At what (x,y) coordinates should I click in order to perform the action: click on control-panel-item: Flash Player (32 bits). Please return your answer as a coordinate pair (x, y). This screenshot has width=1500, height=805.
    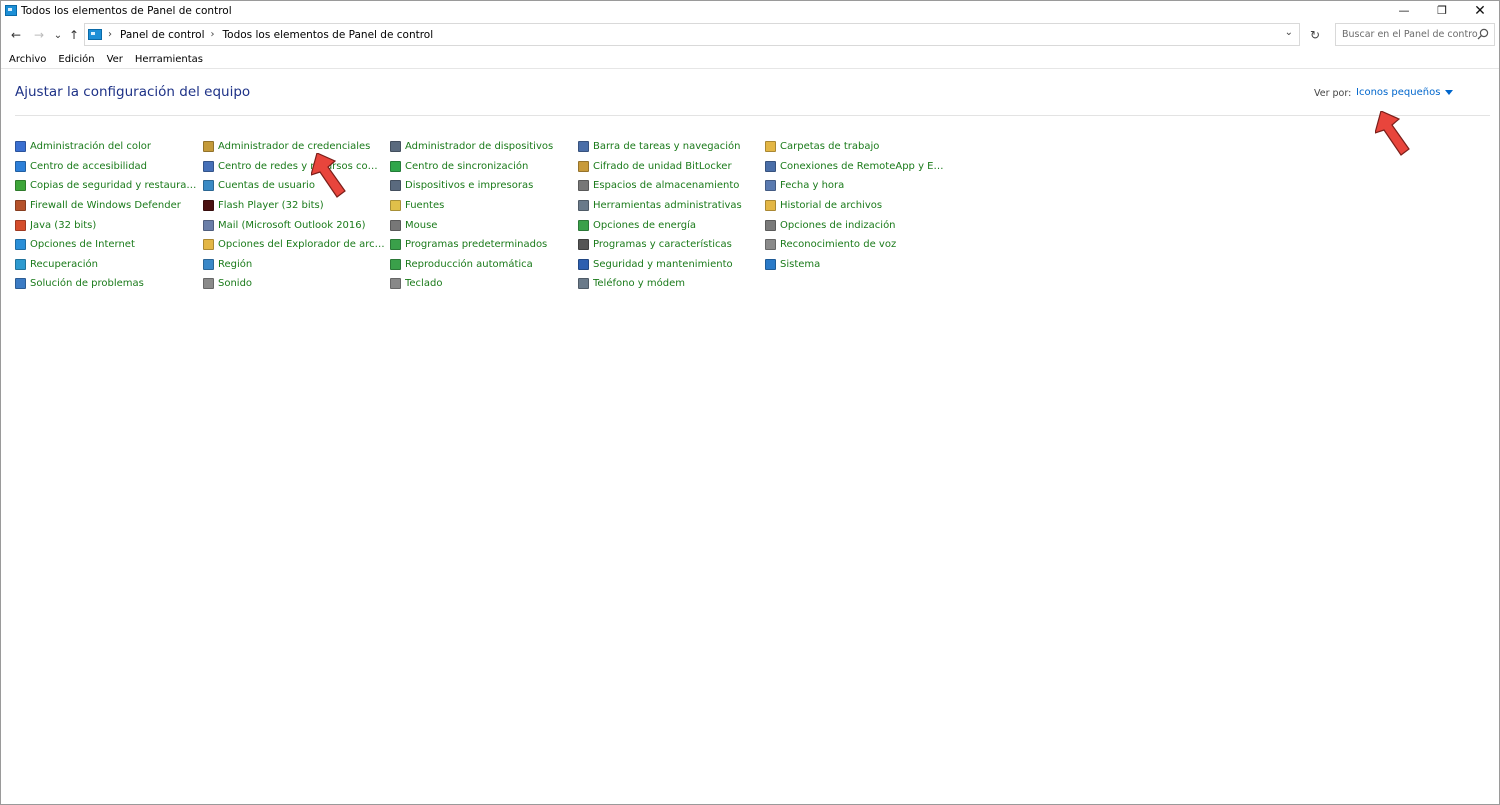
    Looking at the image, I should click on (296, 206).